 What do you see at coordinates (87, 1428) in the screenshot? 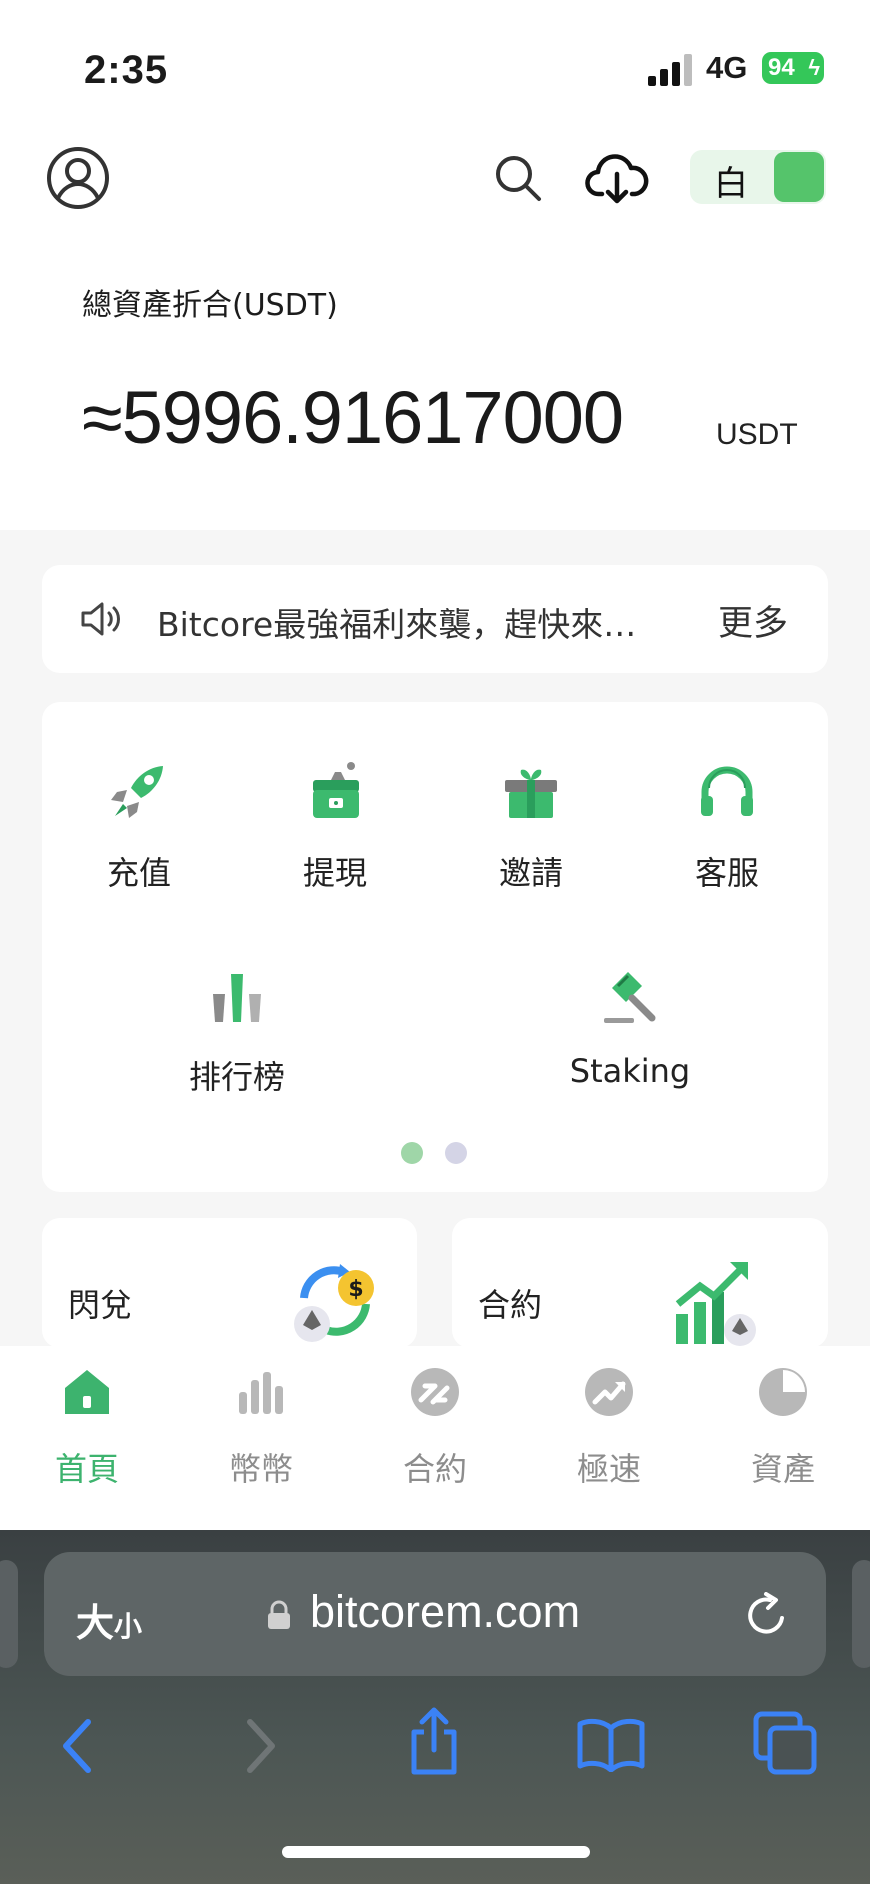
I see `tab-home: 首頁` at bounding box center [87, 1428].